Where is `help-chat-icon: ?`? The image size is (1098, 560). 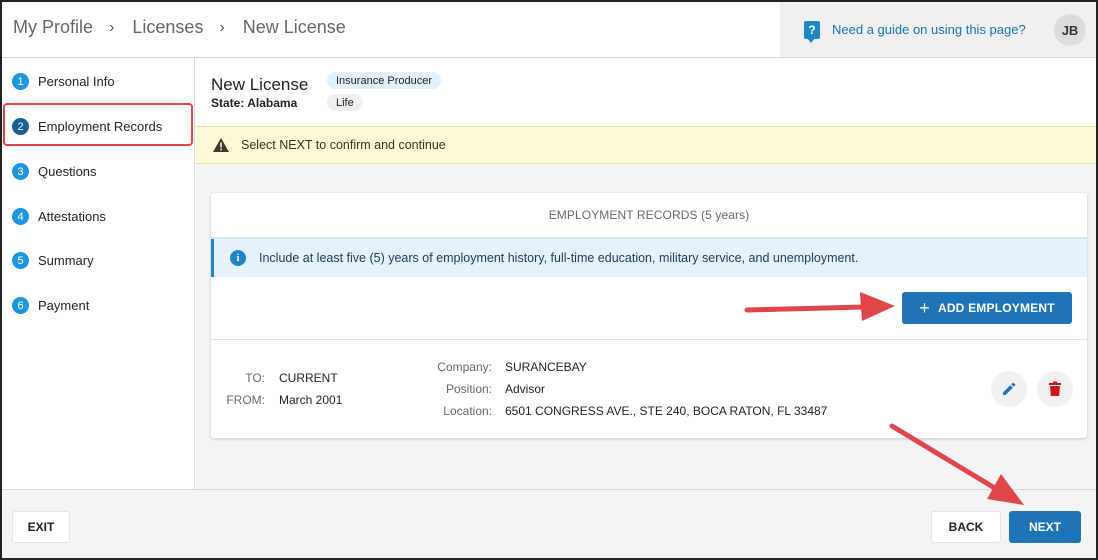 help-chat-icon: ? is located at coordinates (812, 31).